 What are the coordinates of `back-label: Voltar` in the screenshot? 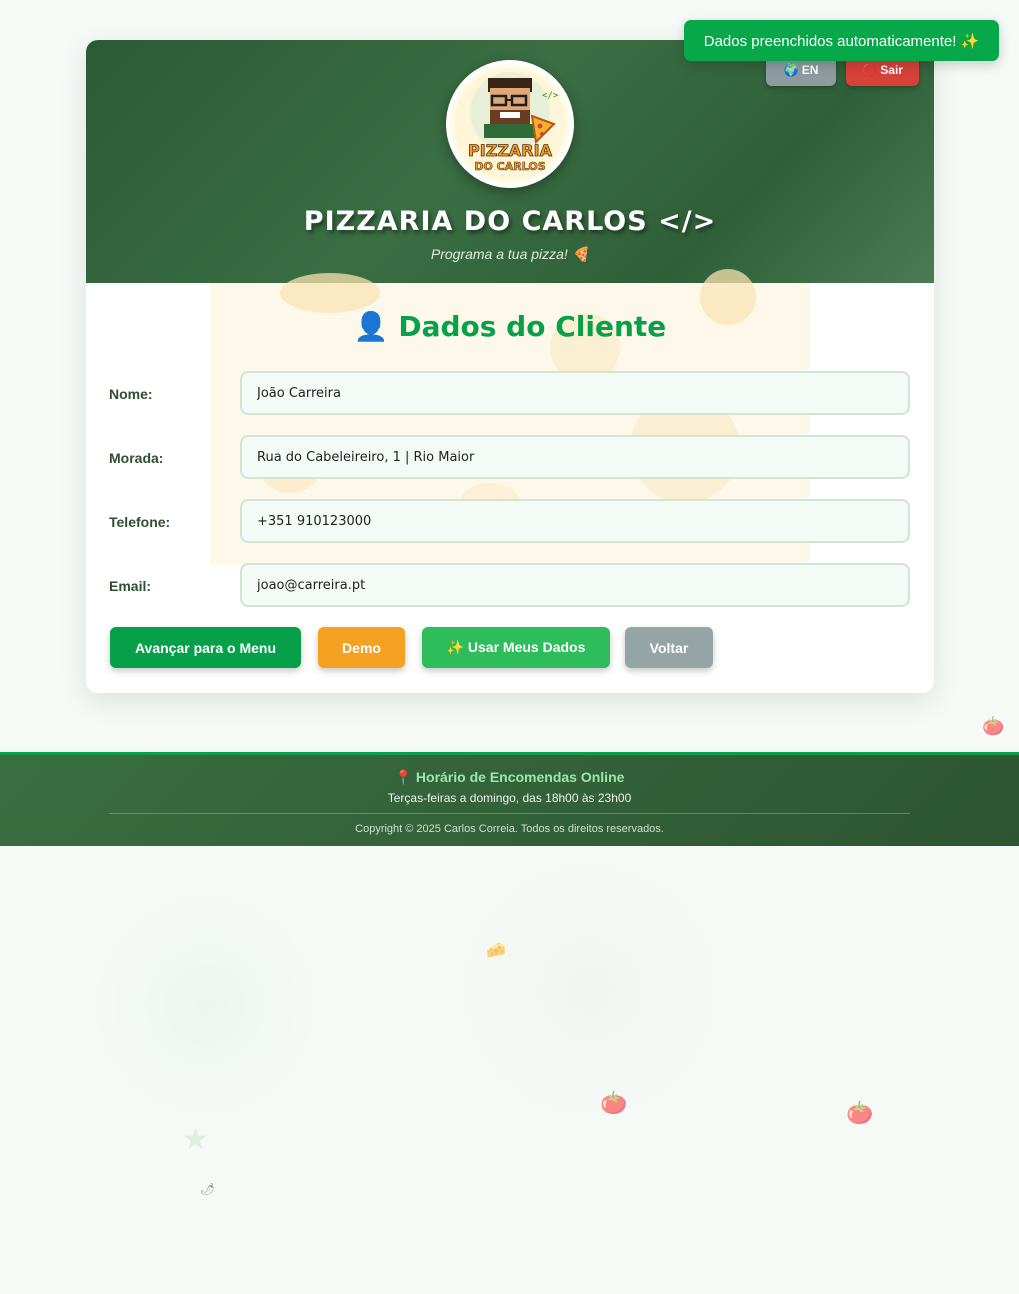 It's located at (669, 647).